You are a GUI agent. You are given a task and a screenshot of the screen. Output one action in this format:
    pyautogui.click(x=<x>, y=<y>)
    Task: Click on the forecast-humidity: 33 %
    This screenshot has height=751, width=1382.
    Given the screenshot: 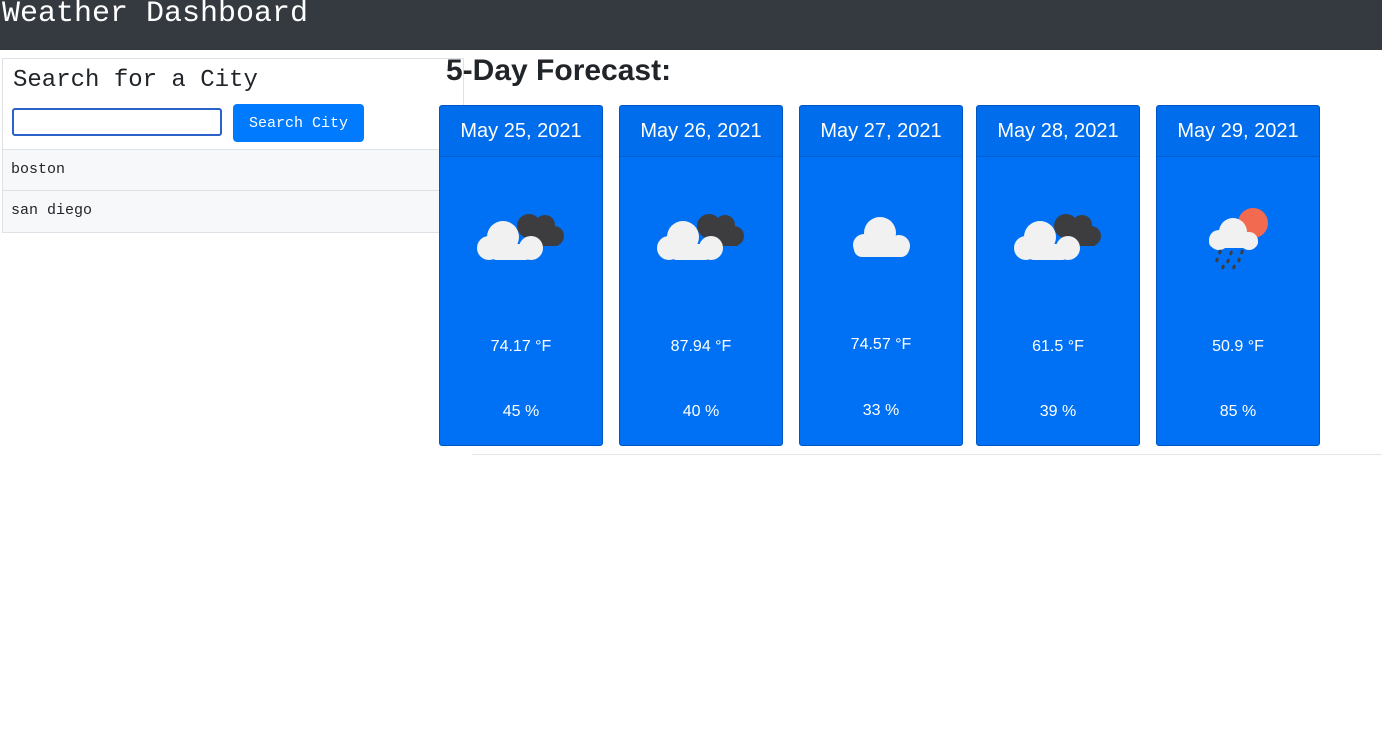 What is the action you would take?
    pyautogui.click(x=881, y=410)
    